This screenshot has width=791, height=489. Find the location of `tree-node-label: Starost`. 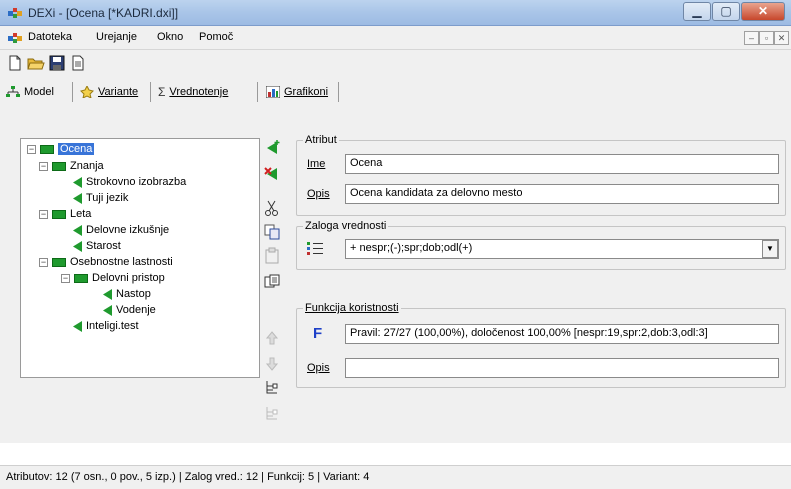

tree-node-label: Starost is located at coordinates (103, 246).